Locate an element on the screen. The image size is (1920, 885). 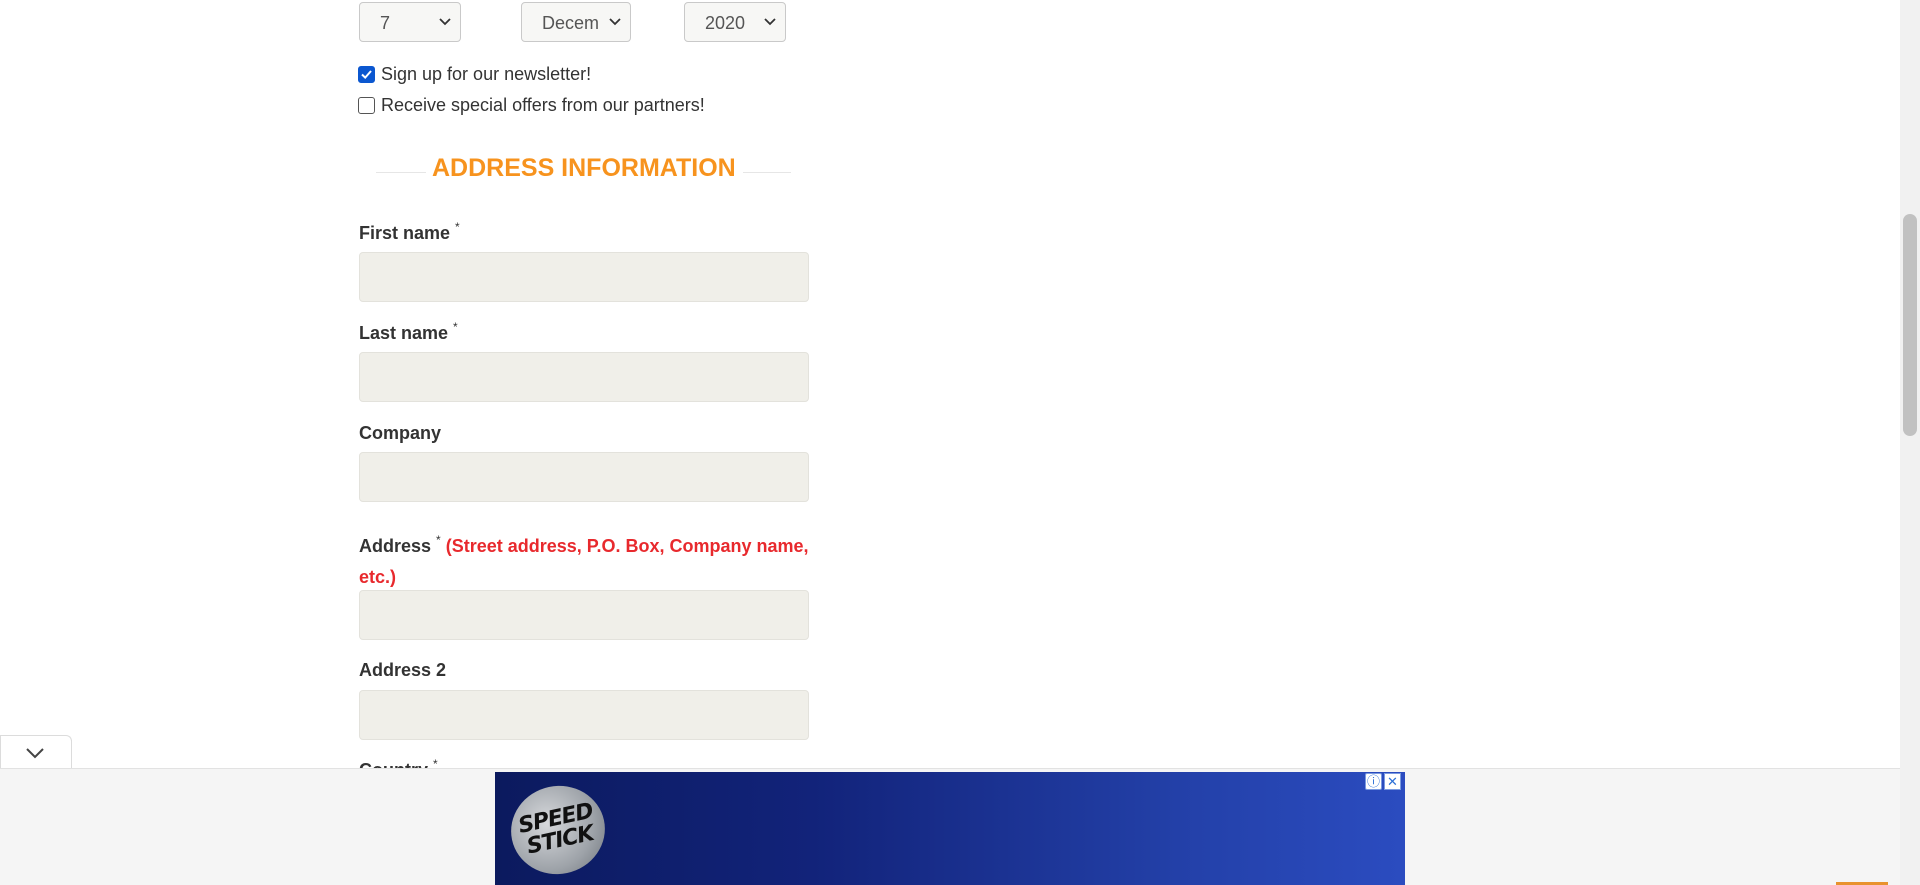
birth-month-select: Decem is located at coordinates (576, 22).